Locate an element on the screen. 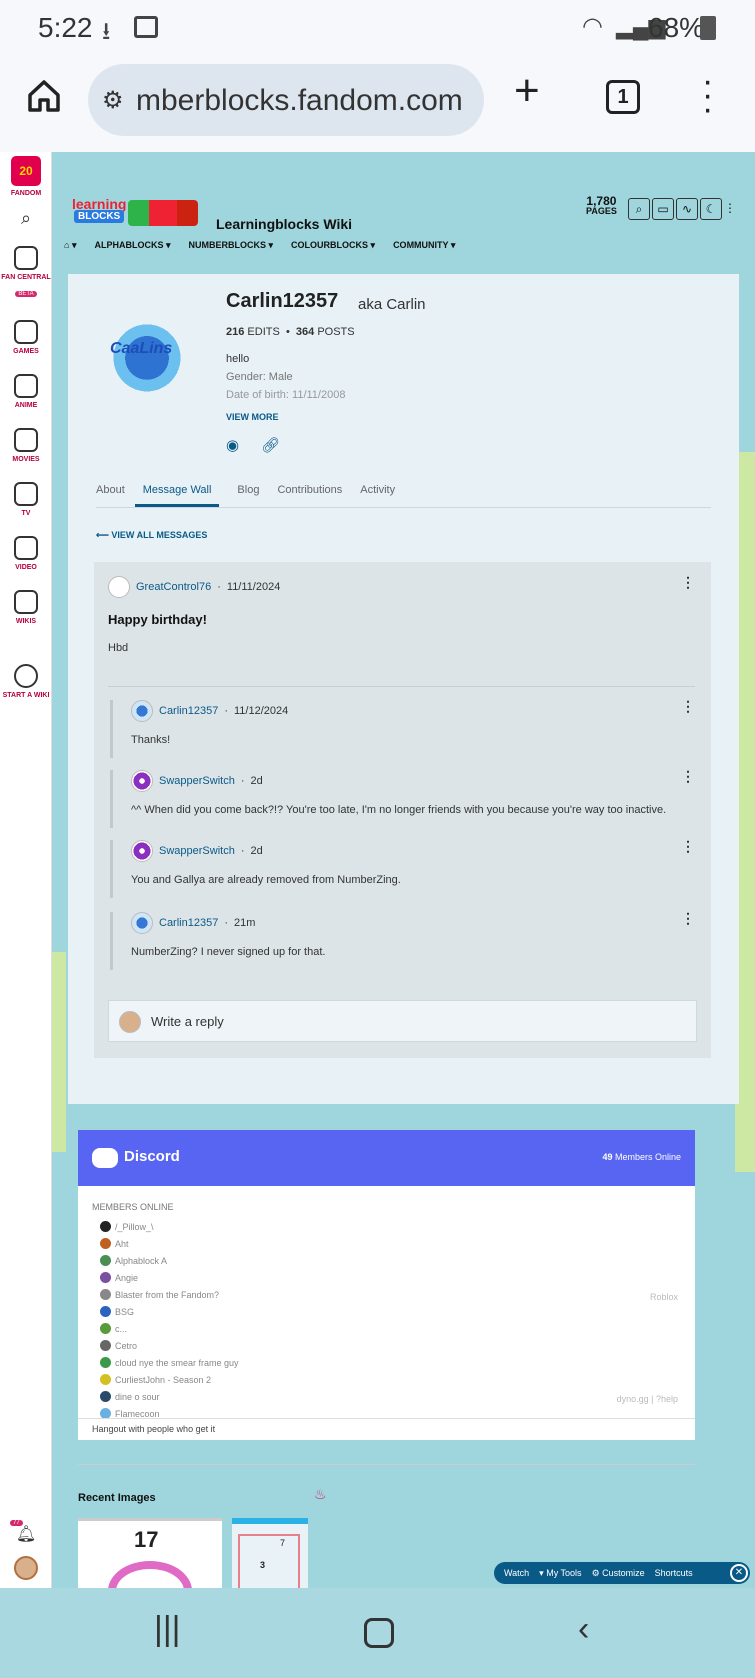 The height and width of the screenshot is (1678, 755). profile-avatar: CaaLins is located at coordinates (147, 353).